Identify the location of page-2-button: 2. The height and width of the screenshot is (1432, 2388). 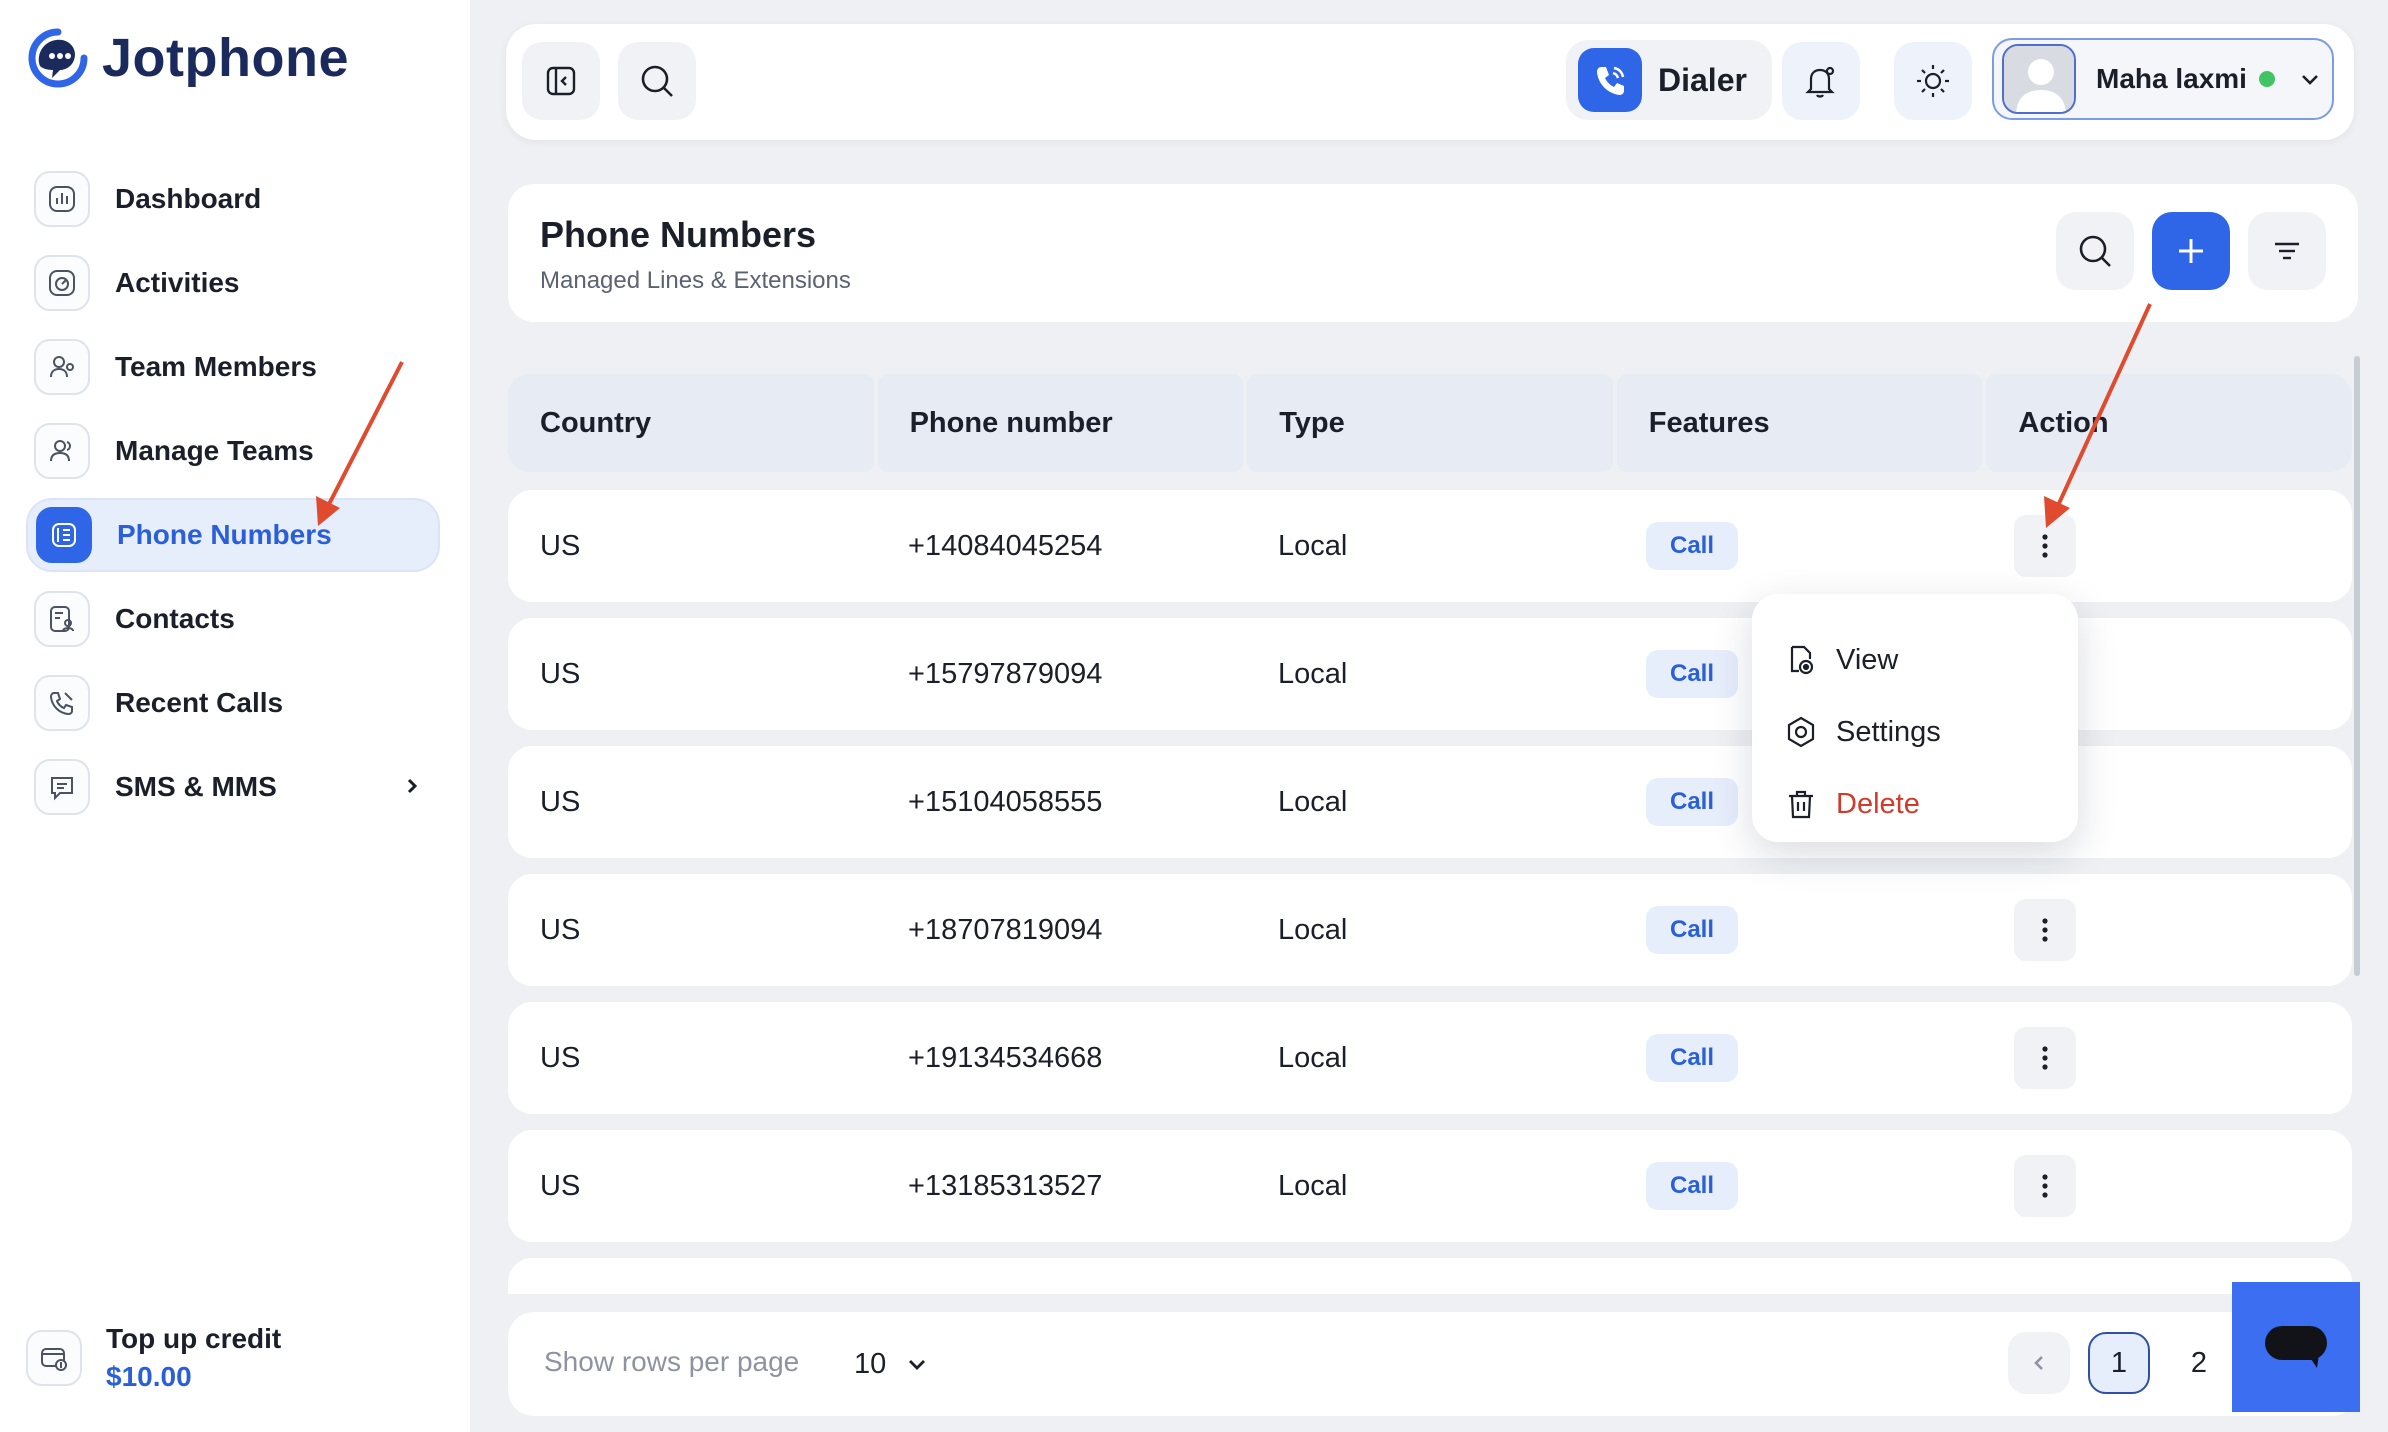
(2199, 1363).